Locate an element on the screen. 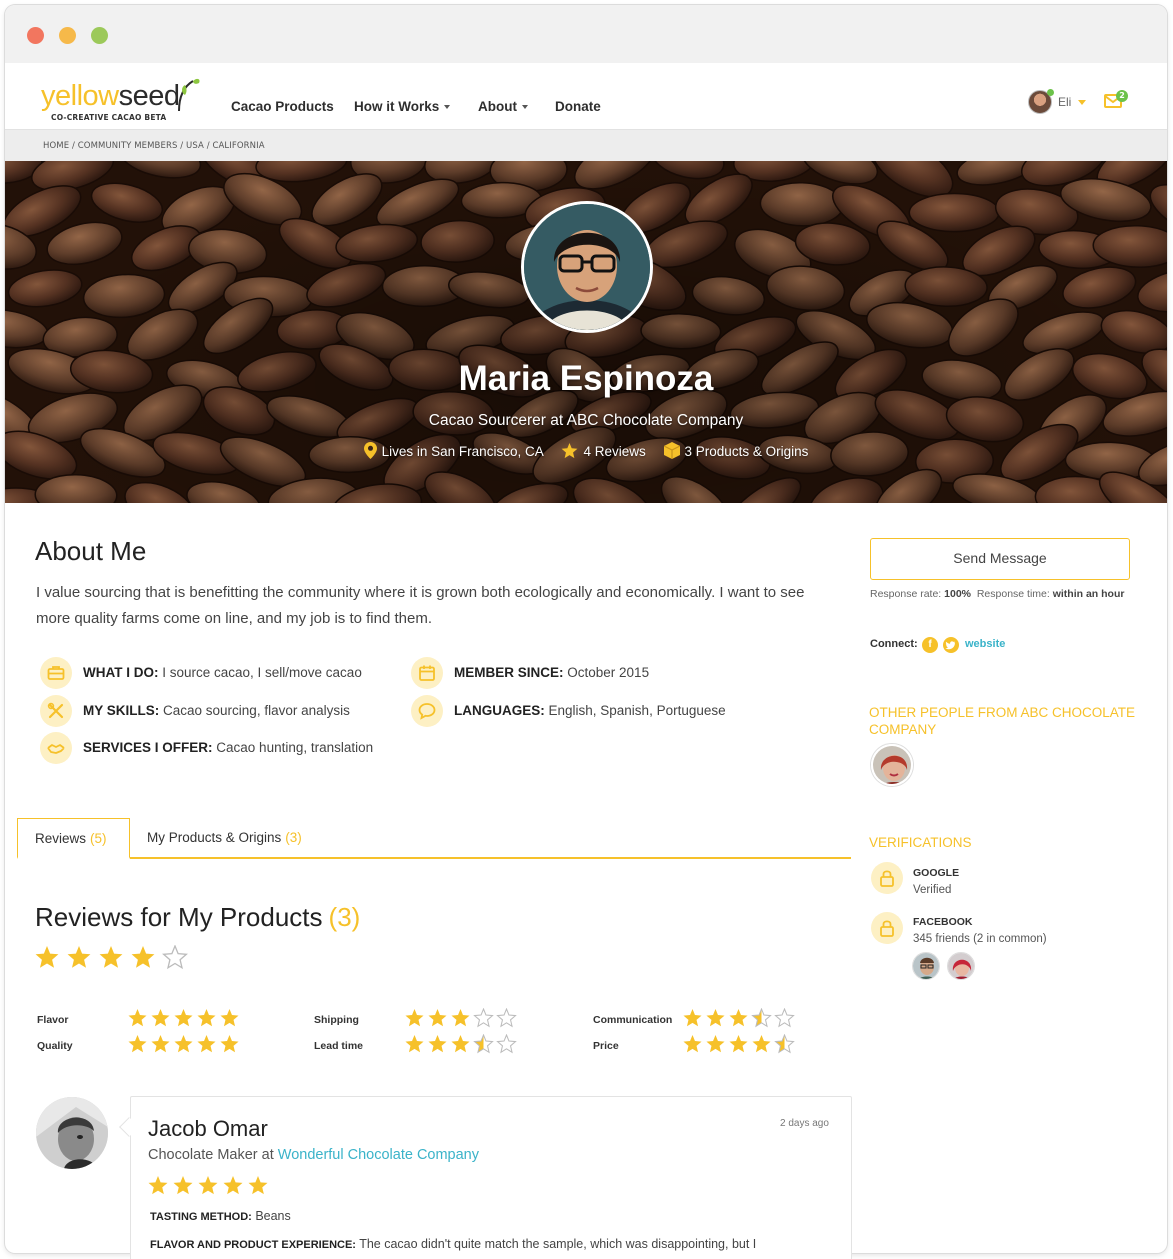  coworker-avatar is located at coordinates (892, 765).